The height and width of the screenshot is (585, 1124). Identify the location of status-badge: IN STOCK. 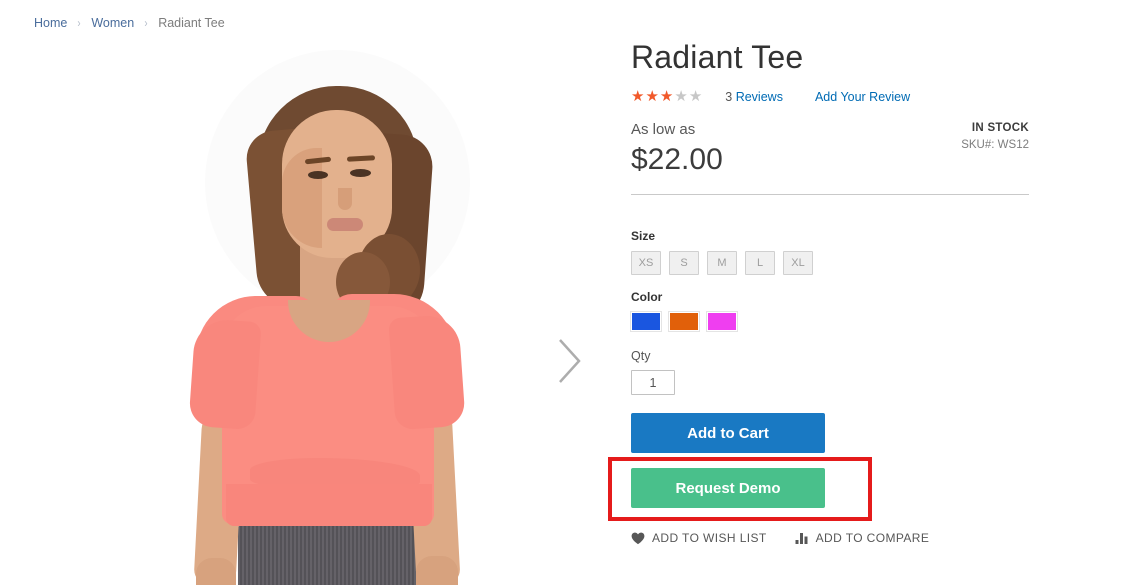
(1000, 128).